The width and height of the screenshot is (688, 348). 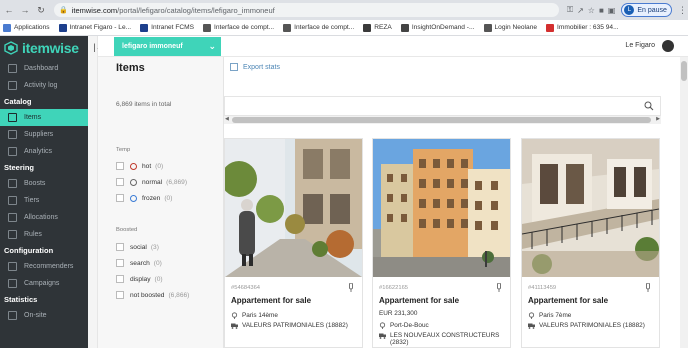 What do you see at coordinates (139, 279) in the screenshot?
I see `filter-option-display: display (0)` at bounding box center [139, 279].